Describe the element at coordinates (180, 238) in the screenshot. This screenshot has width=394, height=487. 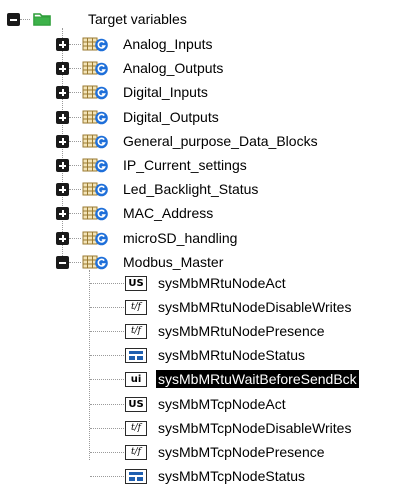
I see `tree-item-label: microSD_handling` at that location.